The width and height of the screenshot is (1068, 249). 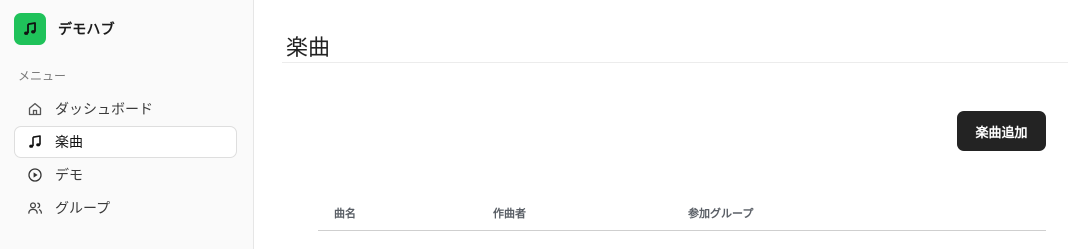 I want to click on sidebar-nav: ダッシュボード 楽曲 デモ グループ, so click(x=125, y=159).